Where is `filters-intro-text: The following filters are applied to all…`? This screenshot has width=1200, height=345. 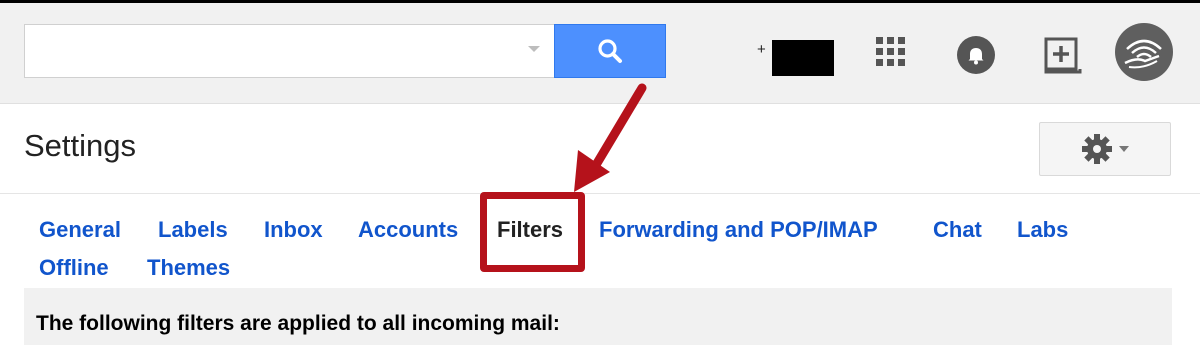
filters-intro-text: The following filters are applied to all… is located at coordinates (298, 323).